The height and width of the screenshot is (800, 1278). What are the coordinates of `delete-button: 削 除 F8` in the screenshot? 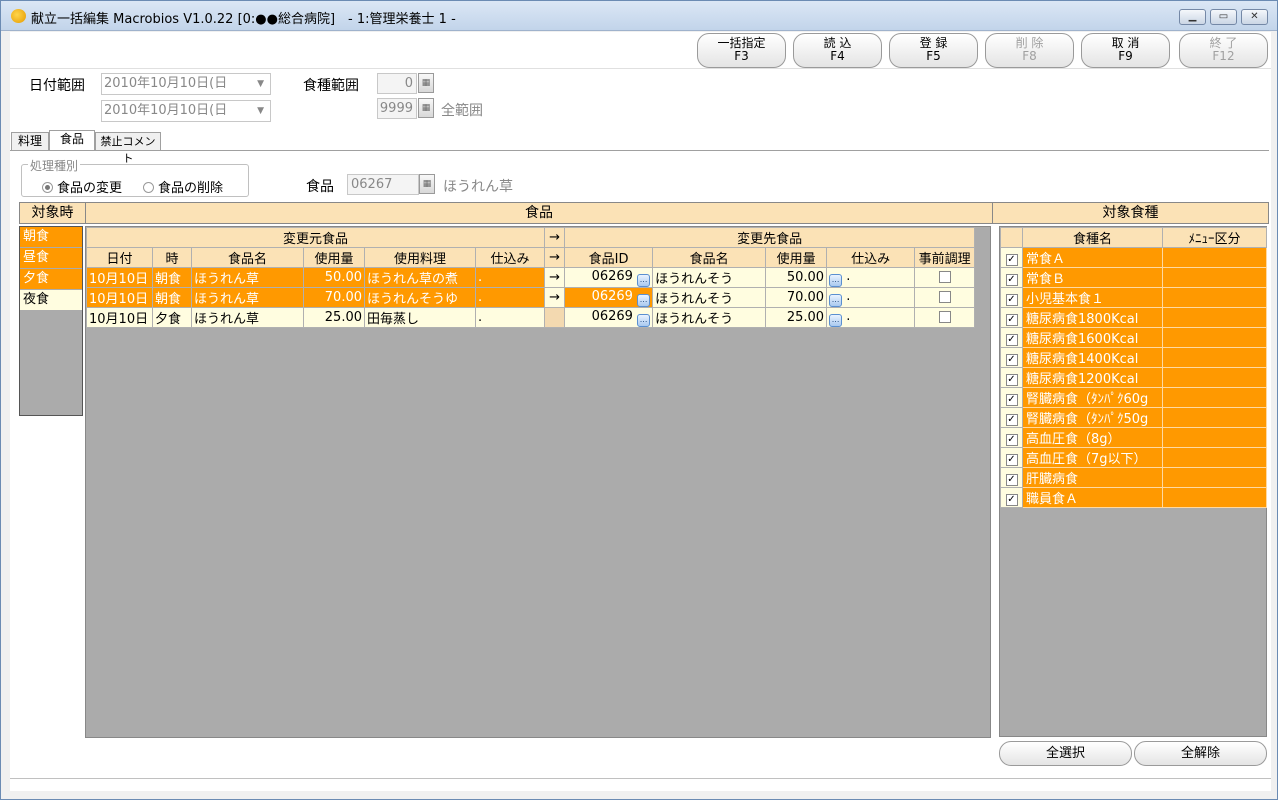 It's located at (1029, 50).